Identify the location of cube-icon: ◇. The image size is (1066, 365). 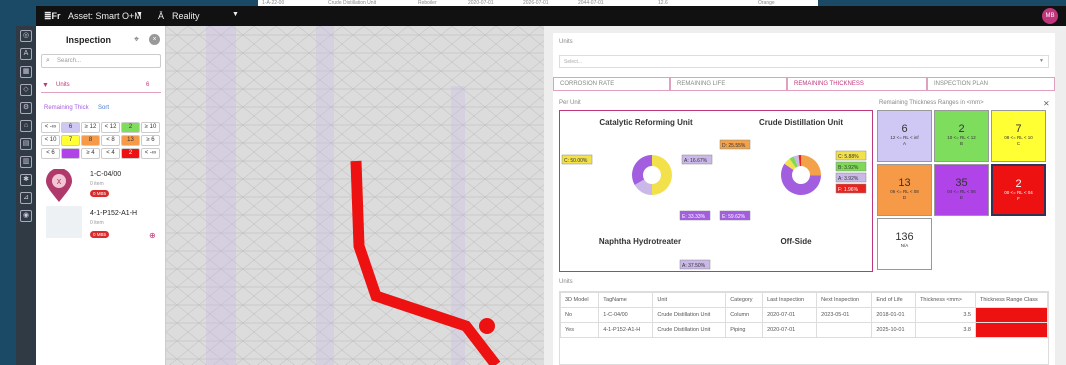
(26, 90).